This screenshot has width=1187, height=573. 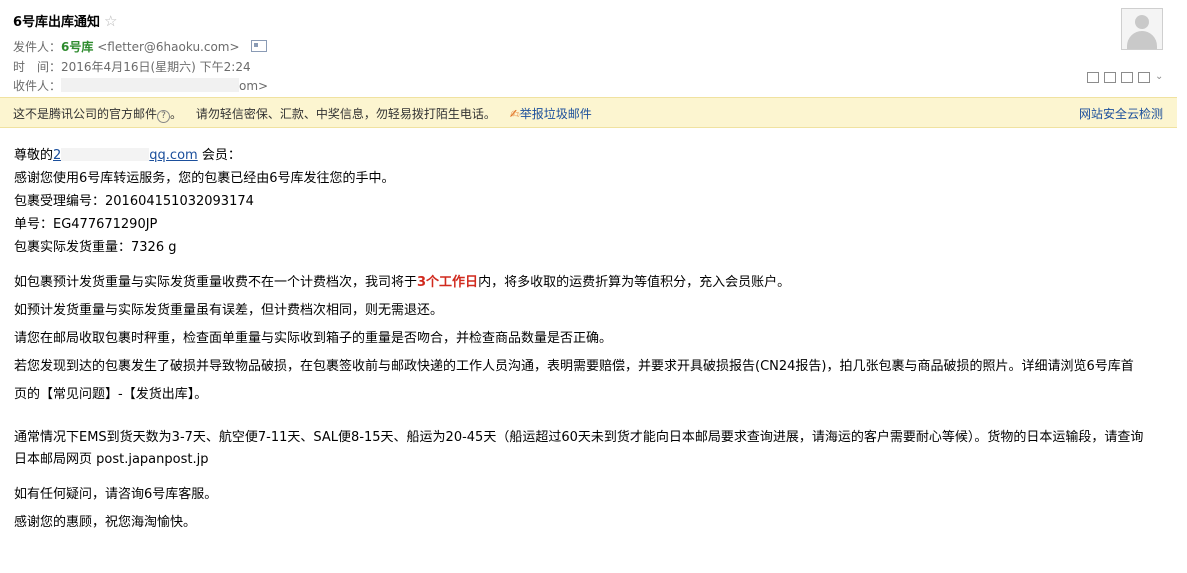 What do you see at coordinates (1142, 40) in the screenshot?
I see `avatar-body-shape` at bounding box center [1142, 40].